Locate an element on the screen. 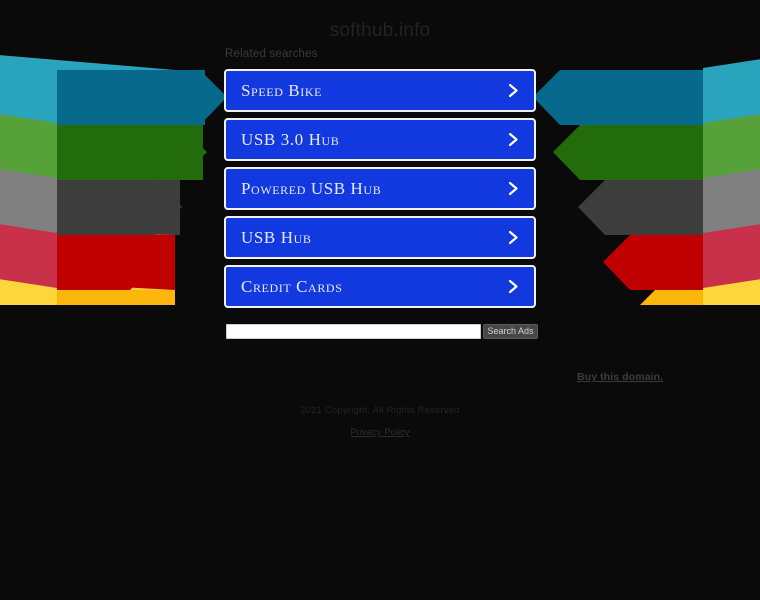 The image size is (760, 600). page-title: softhub.info is located at coordinates (380, 30).